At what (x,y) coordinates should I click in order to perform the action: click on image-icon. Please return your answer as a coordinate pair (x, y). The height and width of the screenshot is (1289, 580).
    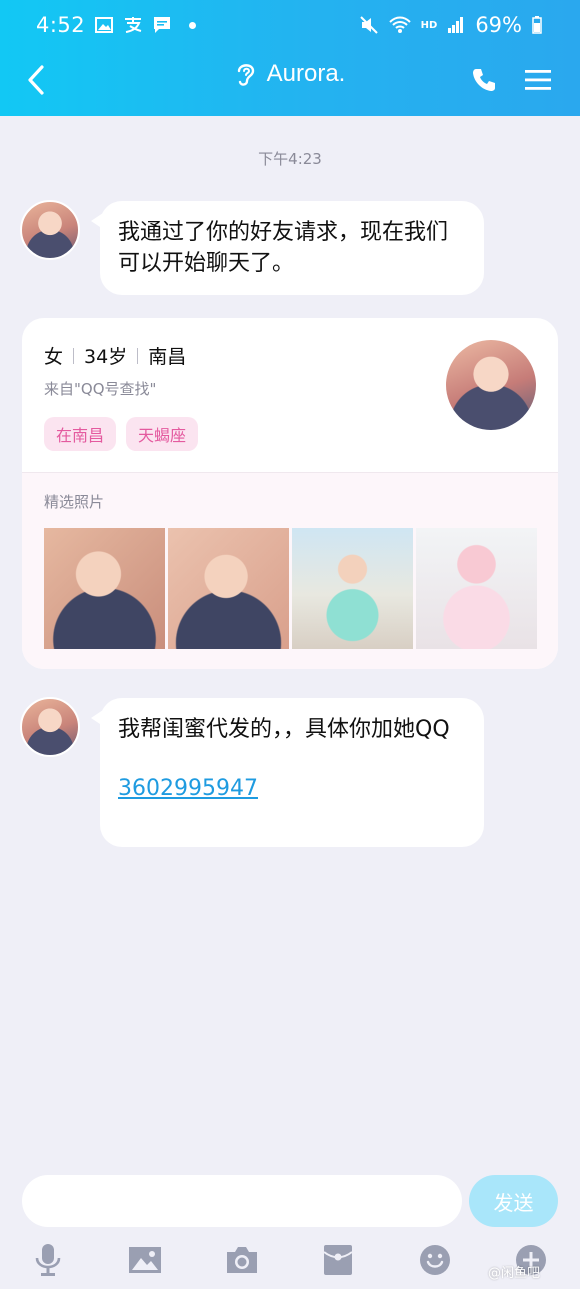
    Looking at the image, I should click on (145, 1260).